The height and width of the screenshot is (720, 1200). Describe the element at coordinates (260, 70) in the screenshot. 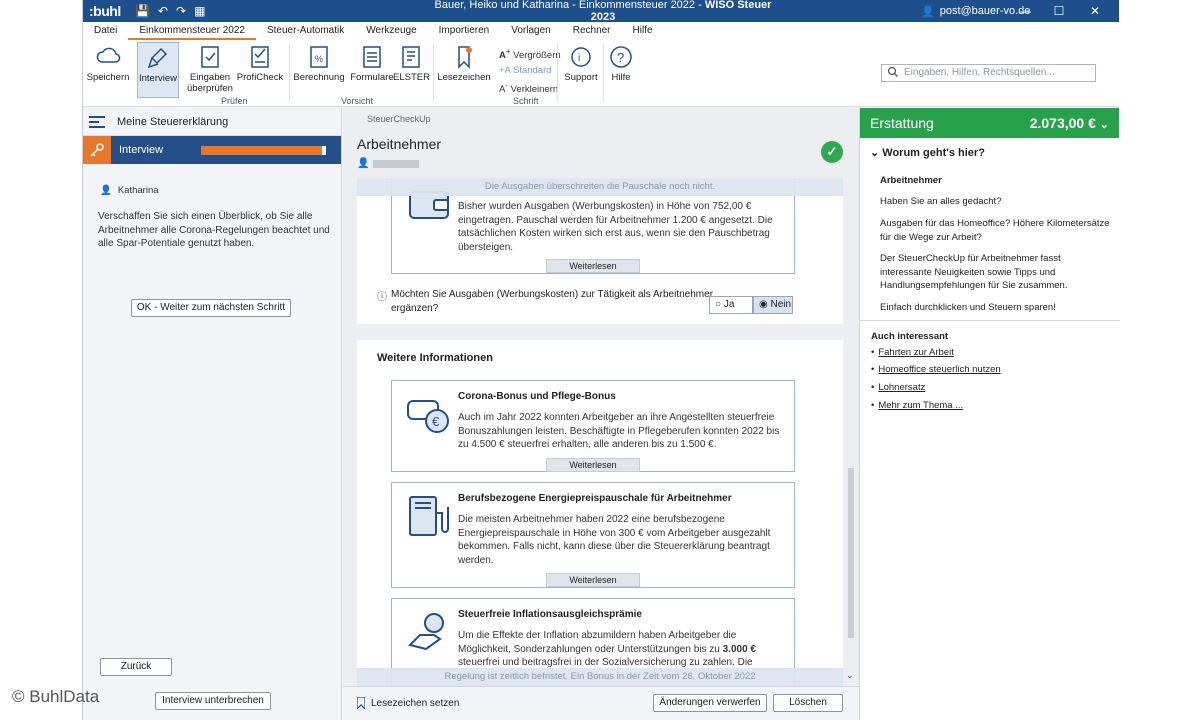

I see `proficheck-button: ProfiCheck` at that location.